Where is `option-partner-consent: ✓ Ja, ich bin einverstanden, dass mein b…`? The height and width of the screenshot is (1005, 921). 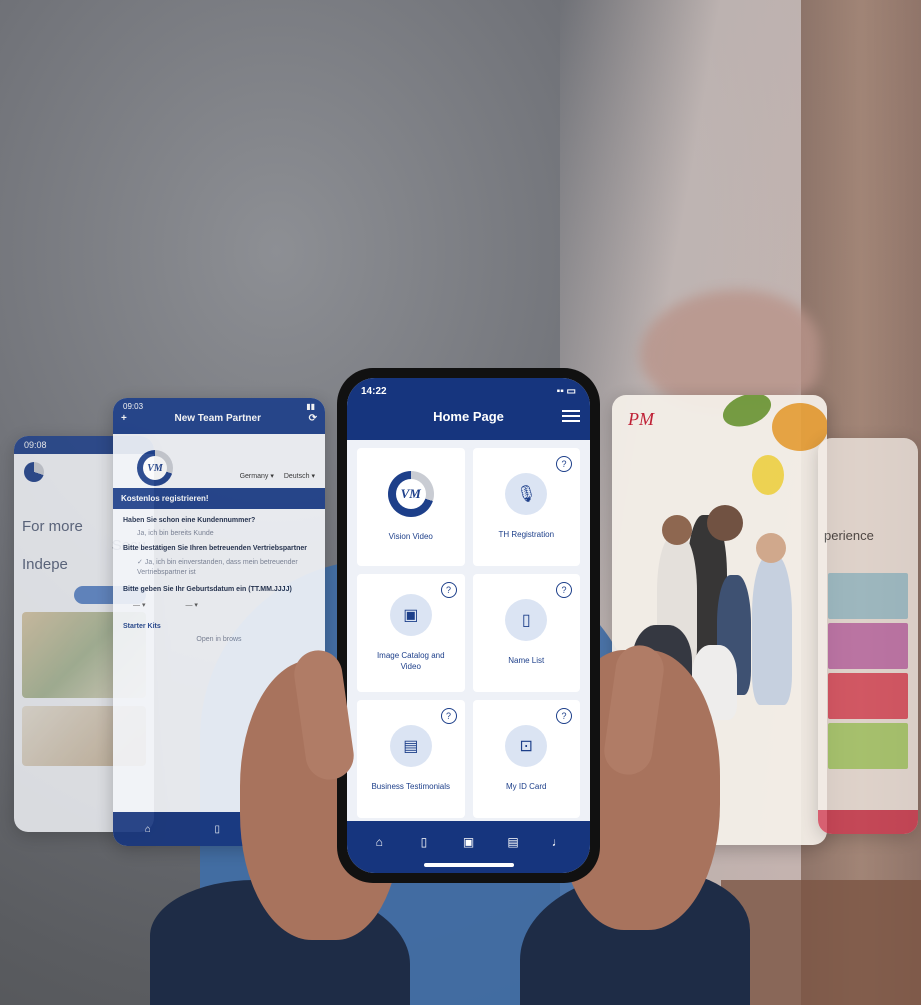 option-partner-consent: ✓ Ja, ich bin einverstanden, dass mein b… is located at coordinates (226, 568).